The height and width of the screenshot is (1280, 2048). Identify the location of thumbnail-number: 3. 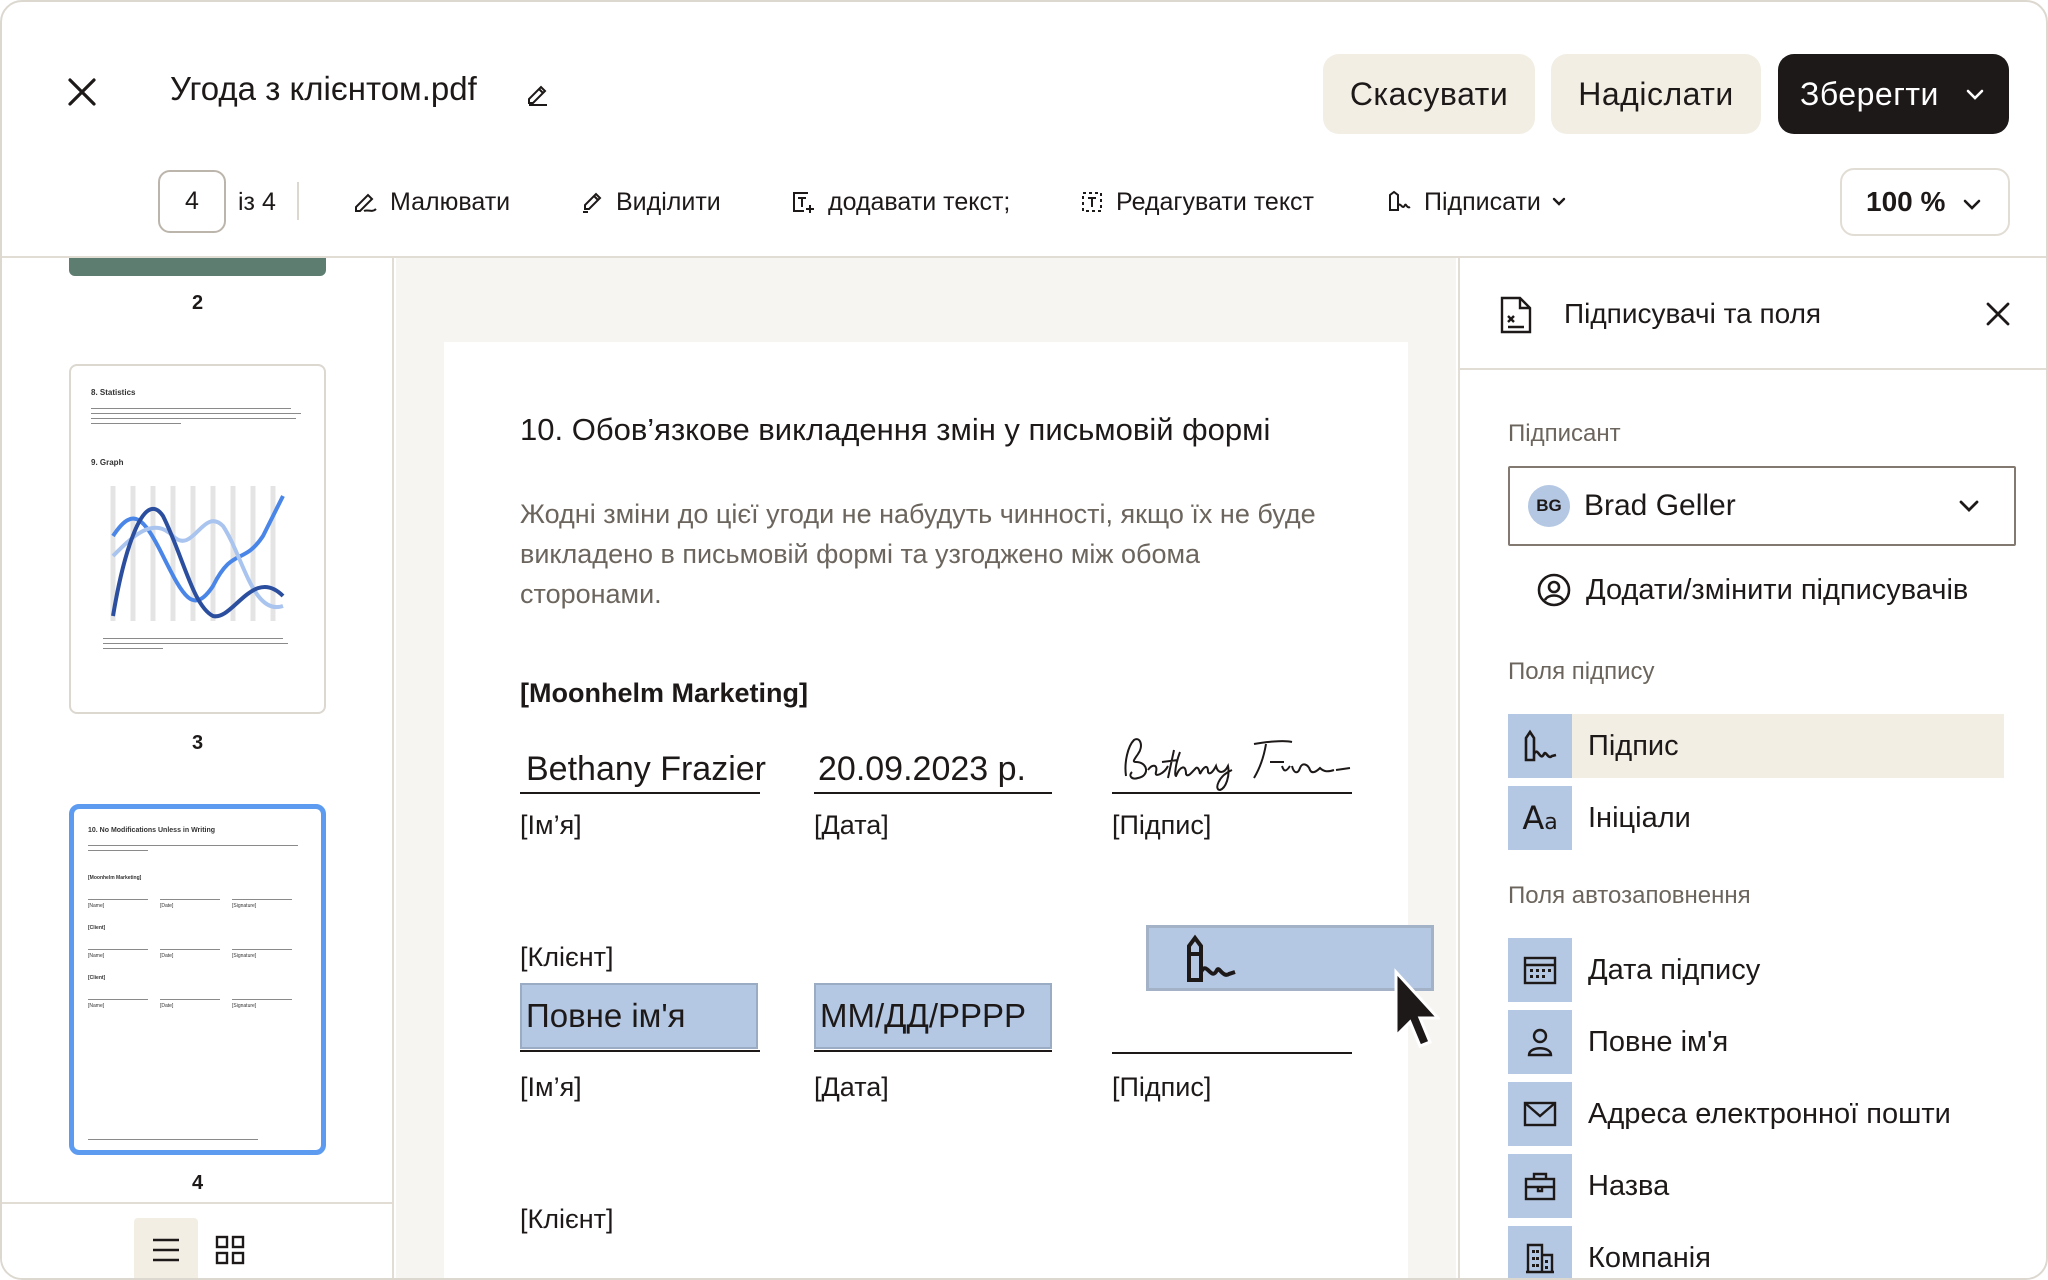
(197, 743).